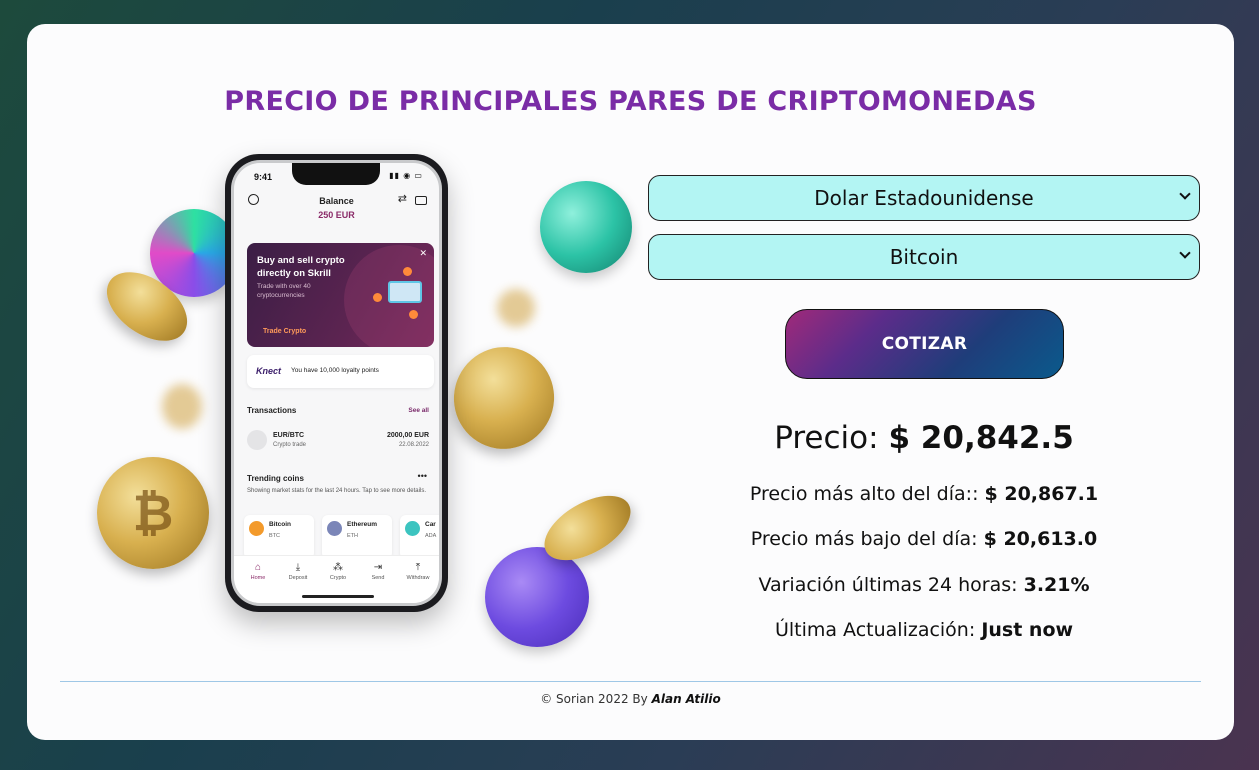 This screenshot has height=770, width=1259. I want to click on home-indicator, so click(338, 596).